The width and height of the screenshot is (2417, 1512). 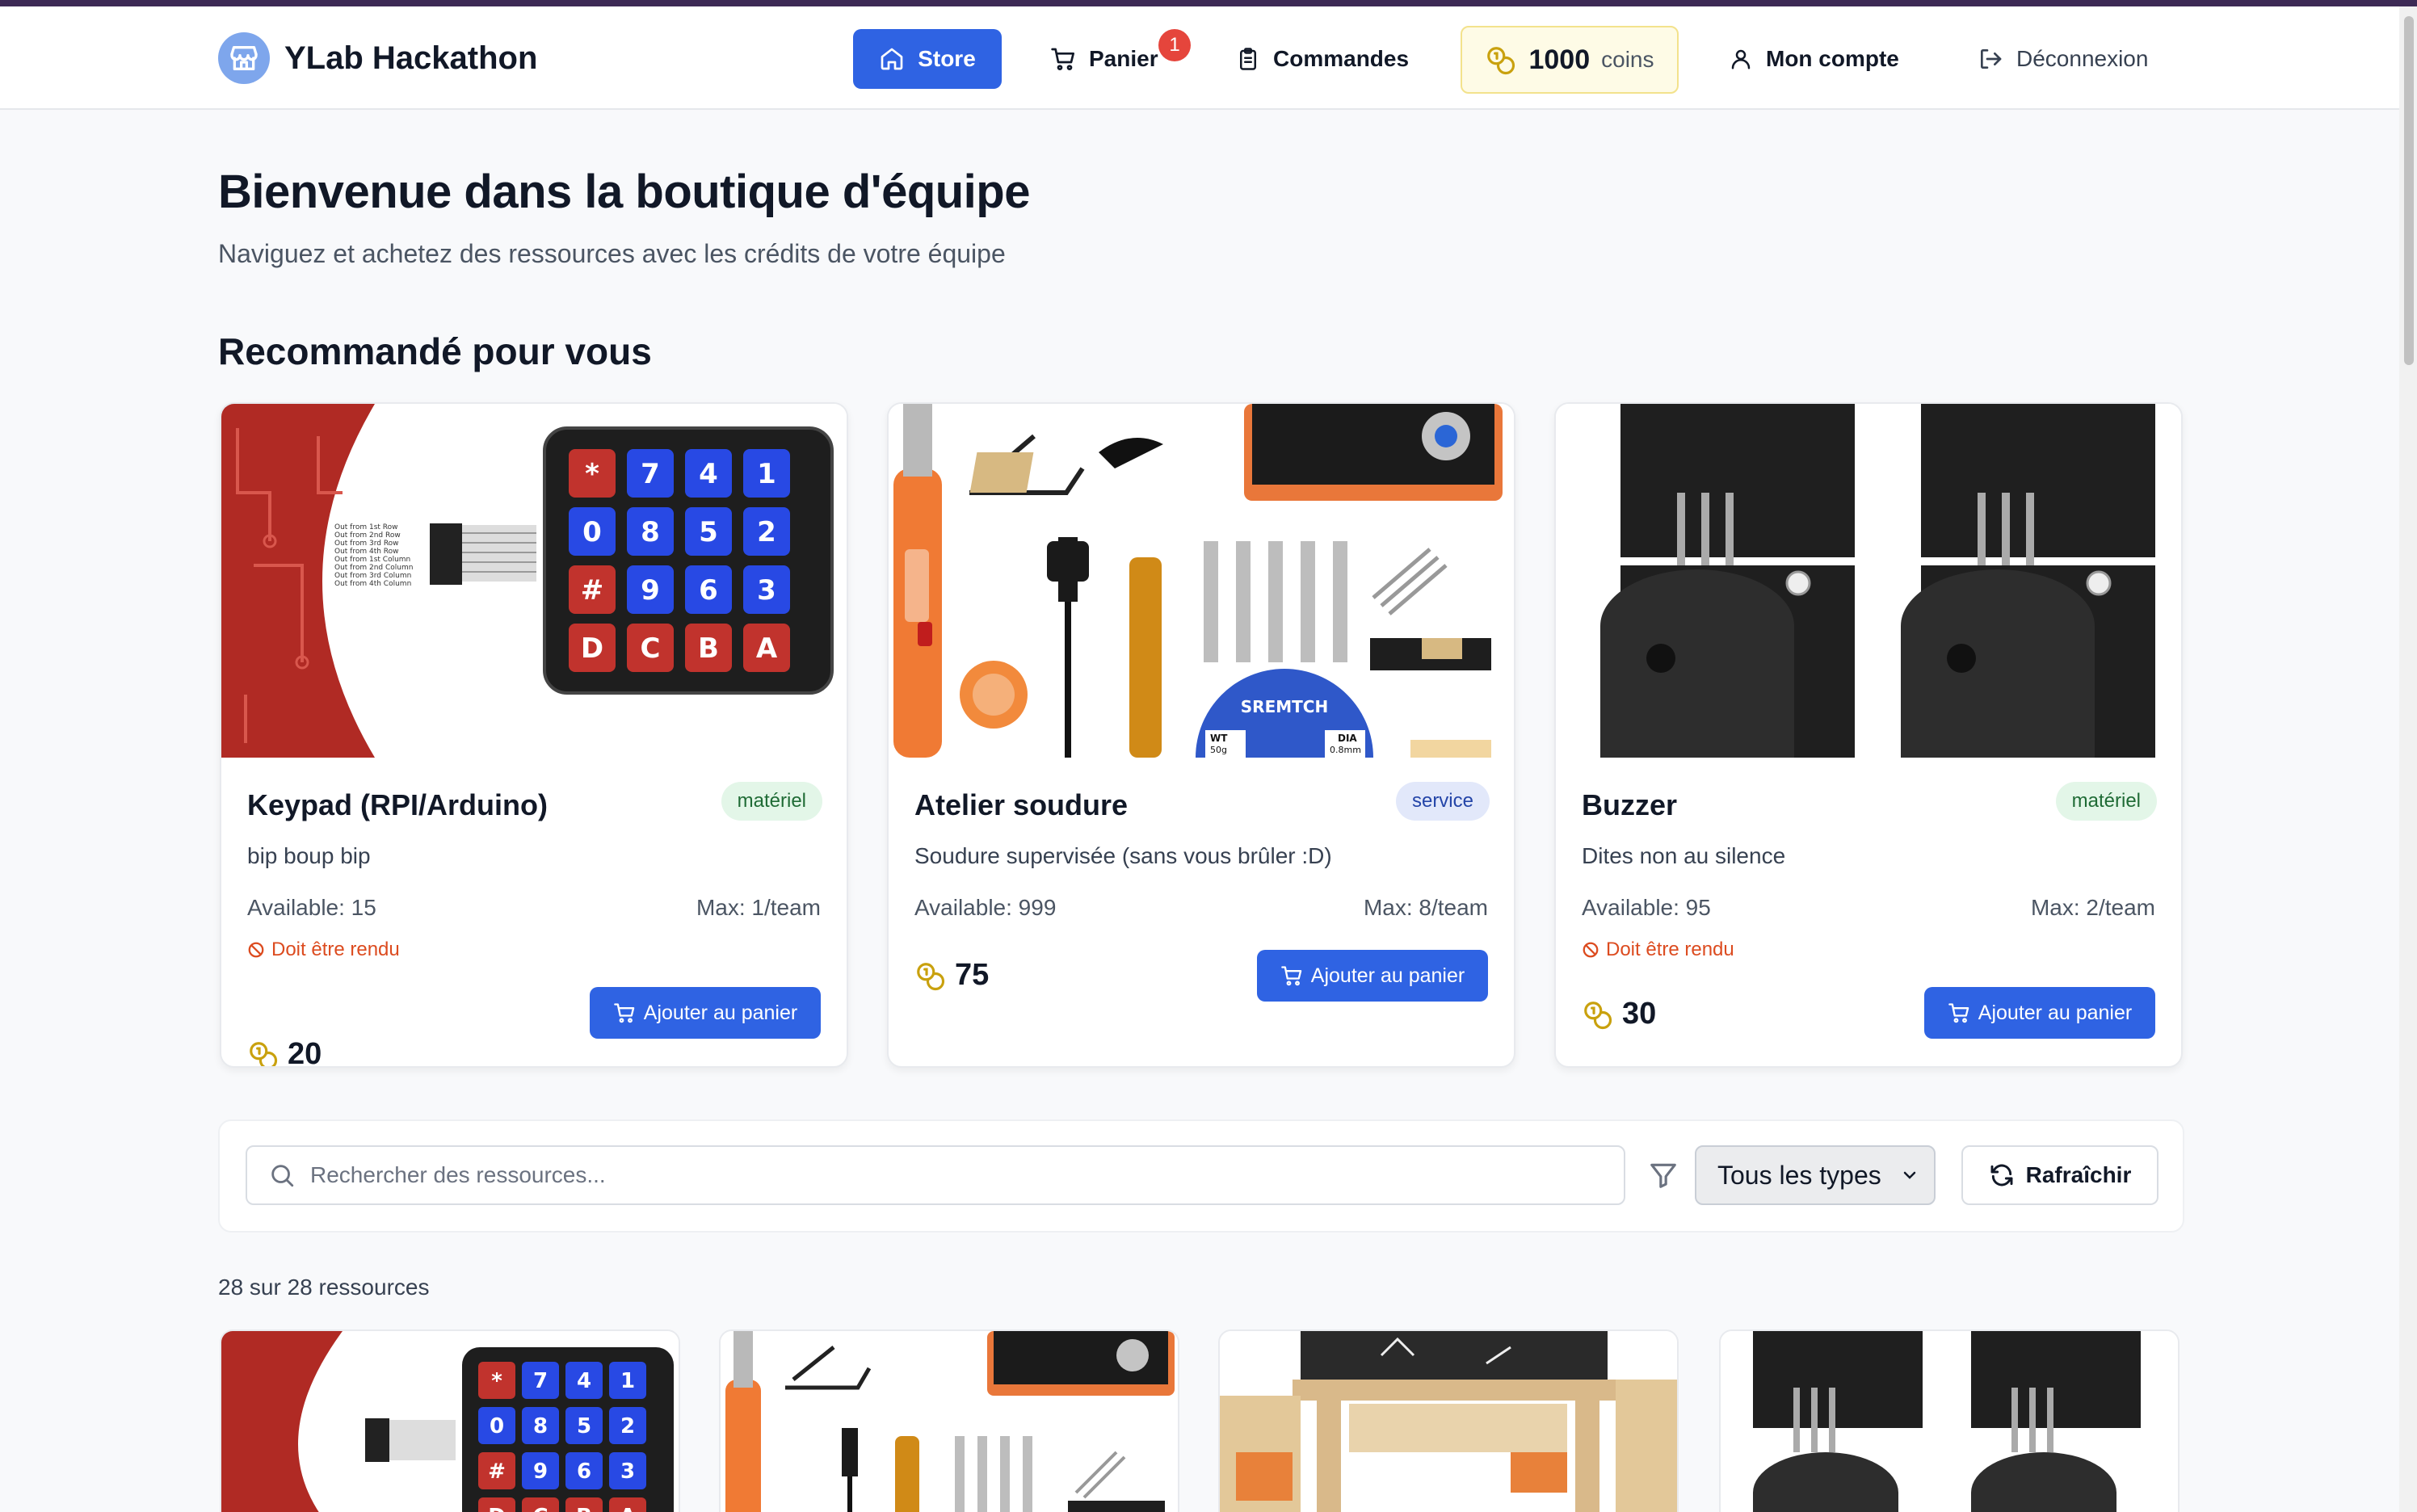 I want to click on coins-balance: 1000 coins, so click(x=1570, y=60).